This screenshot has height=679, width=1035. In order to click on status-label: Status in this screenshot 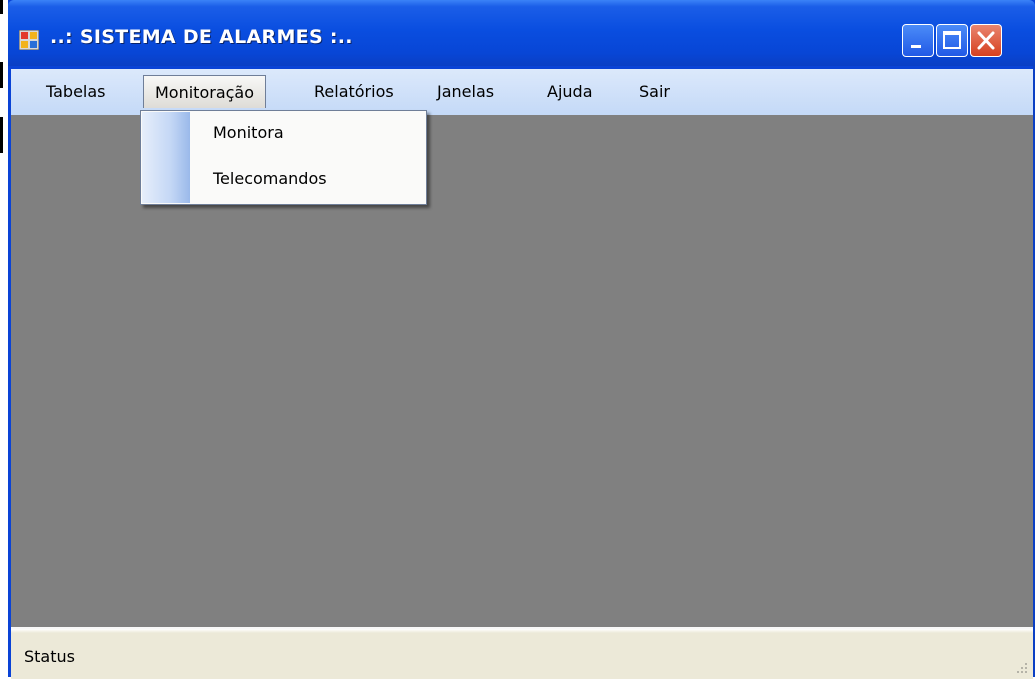, I will do `click(49, 656)`.